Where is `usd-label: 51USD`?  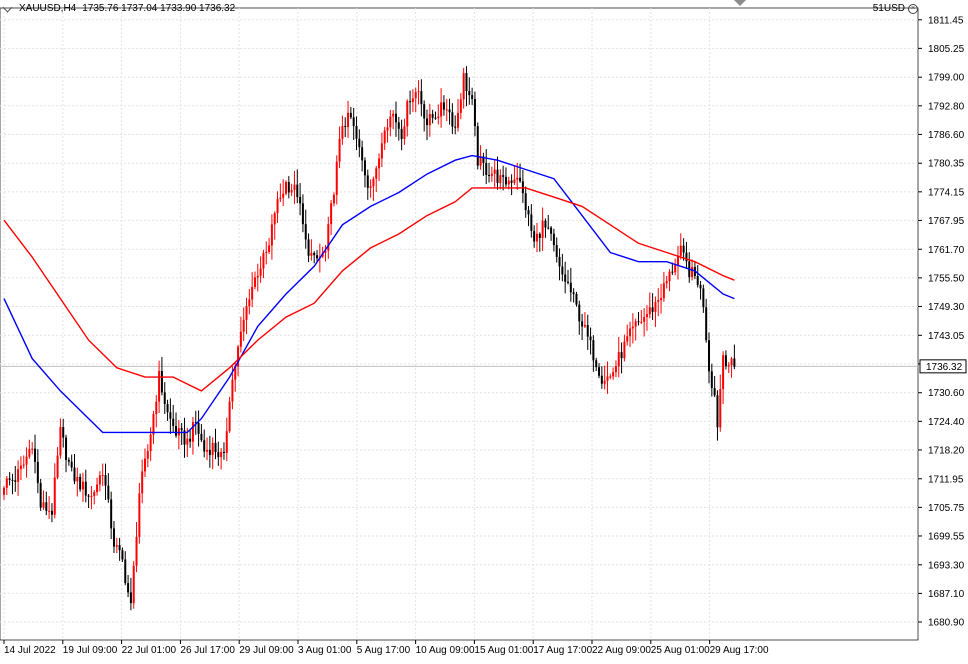
usd-label: 51USD is located at coordinates (888, 8).